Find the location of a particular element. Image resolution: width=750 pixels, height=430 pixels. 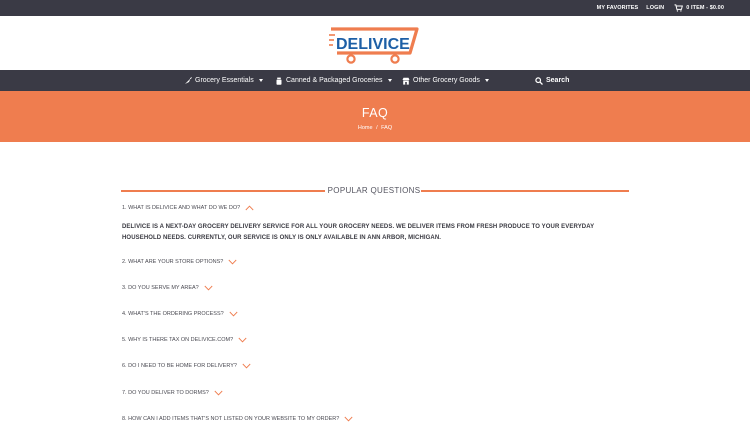

nav-other-grocery: Other Grocery Goods is located at coordinates (445, 80).